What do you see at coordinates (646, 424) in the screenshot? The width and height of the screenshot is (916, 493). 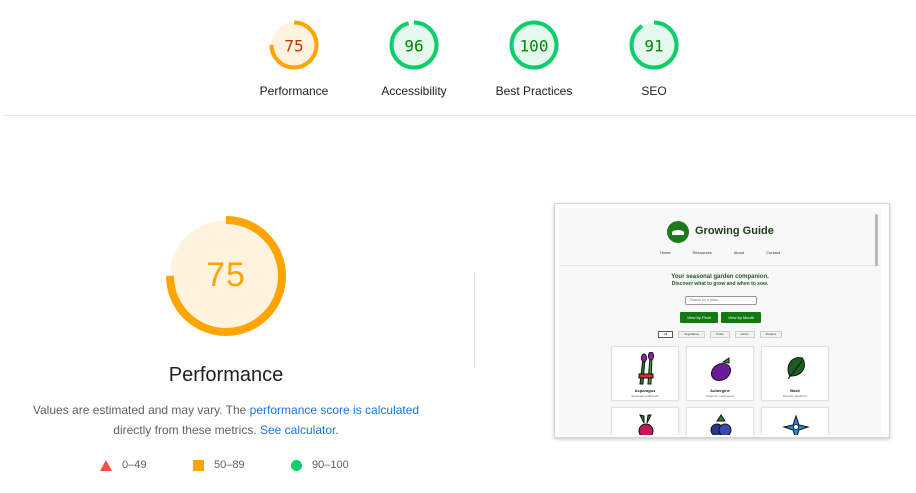 I see `beetroot-icon` at bounding box center [646, 424].